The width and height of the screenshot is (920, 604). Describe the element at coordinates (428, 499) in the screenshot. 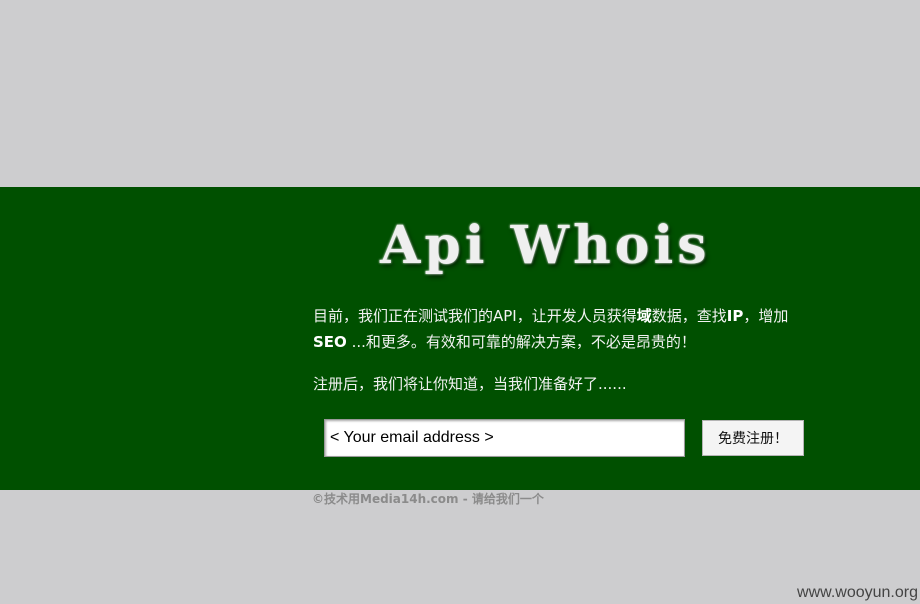

I see `footer-credit: ©技术用Media14h.com - 请给我们一个` at that location.